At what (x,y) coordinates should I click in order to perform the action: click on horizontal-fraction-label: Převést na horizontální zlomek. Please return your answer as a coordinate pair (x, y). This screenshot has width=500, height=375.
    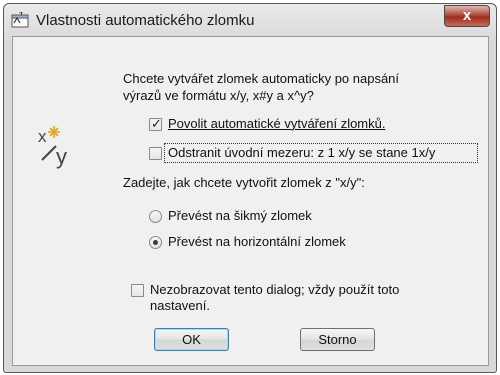
    Looking at the image, I should click on (257, 241).